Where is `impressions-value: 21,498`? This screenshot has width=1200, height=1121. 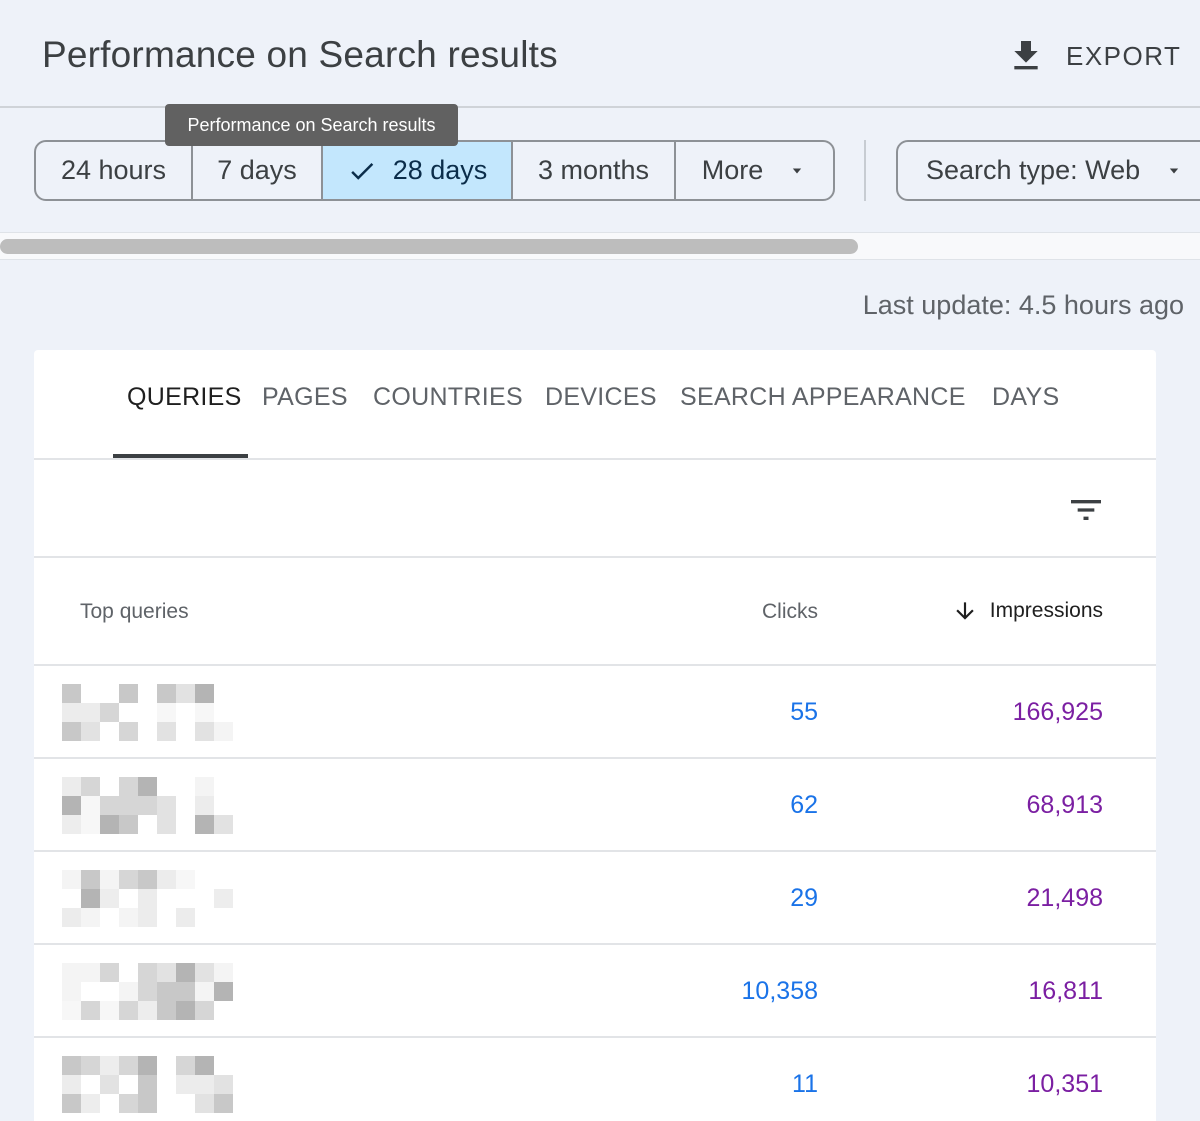 impressions-value: 21,498 is located at coordinates (1064, 898).